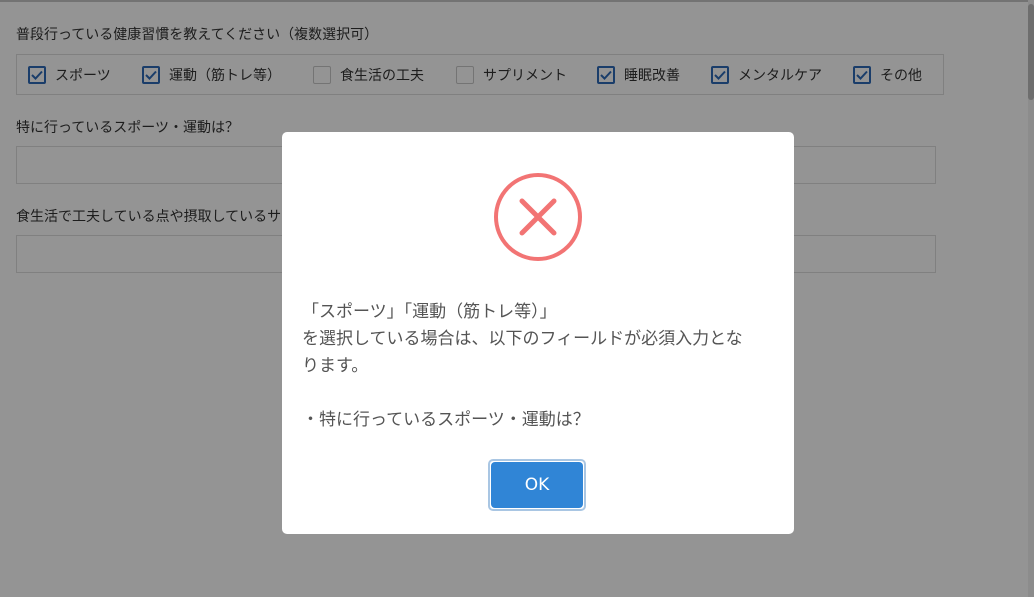 This screenshot has width=1034, height=597. I want to click on ok-button-focus-ring: OK, so click(537, 485).